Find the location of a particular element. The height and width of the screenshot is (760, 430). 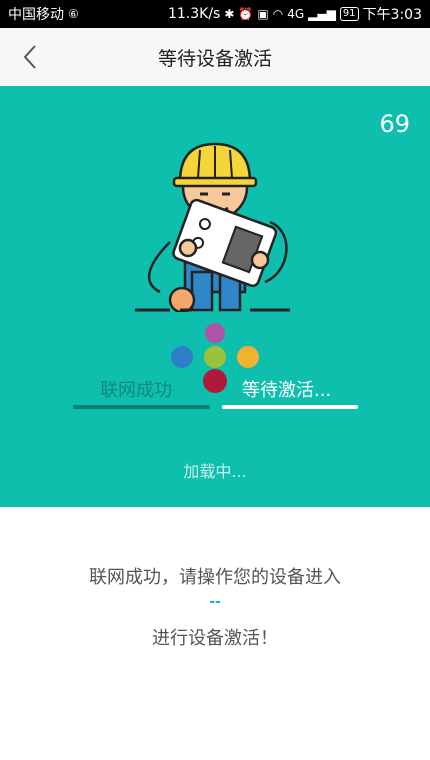

carrier-label: 中国移动 is located at coordinates (36, 15).